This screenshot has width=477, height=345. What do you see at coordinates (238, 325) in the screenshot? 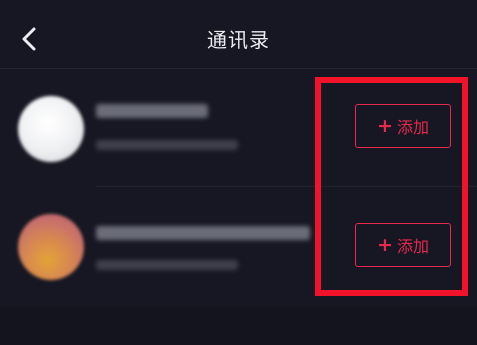
I see `bottom-area` at bounding box center [238, 325].